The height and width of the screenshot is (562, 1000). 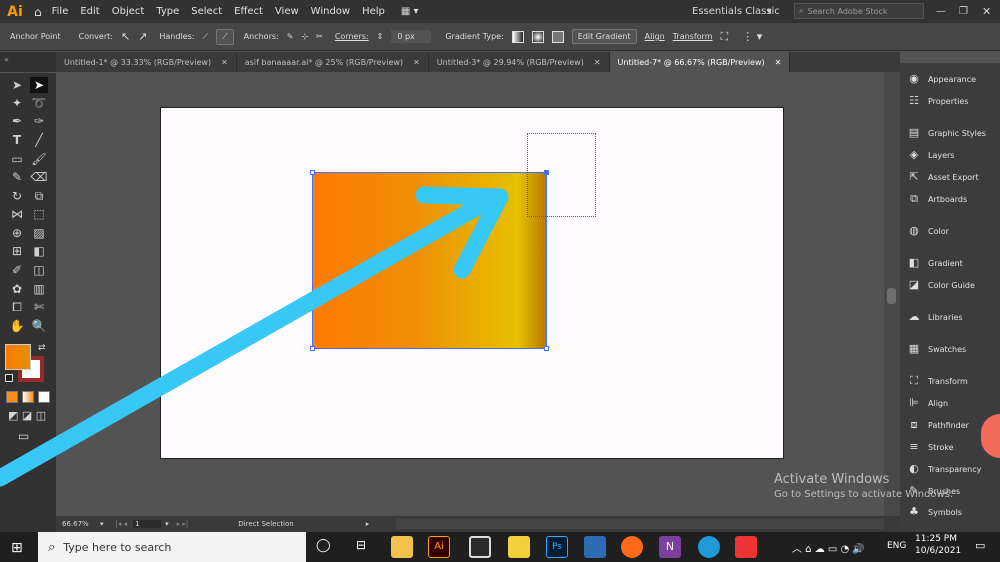 What do you see at coordinates (927, 231) in the screenshot?
I see `panel-color: ◍ Color` at bounding box center [927, 231].